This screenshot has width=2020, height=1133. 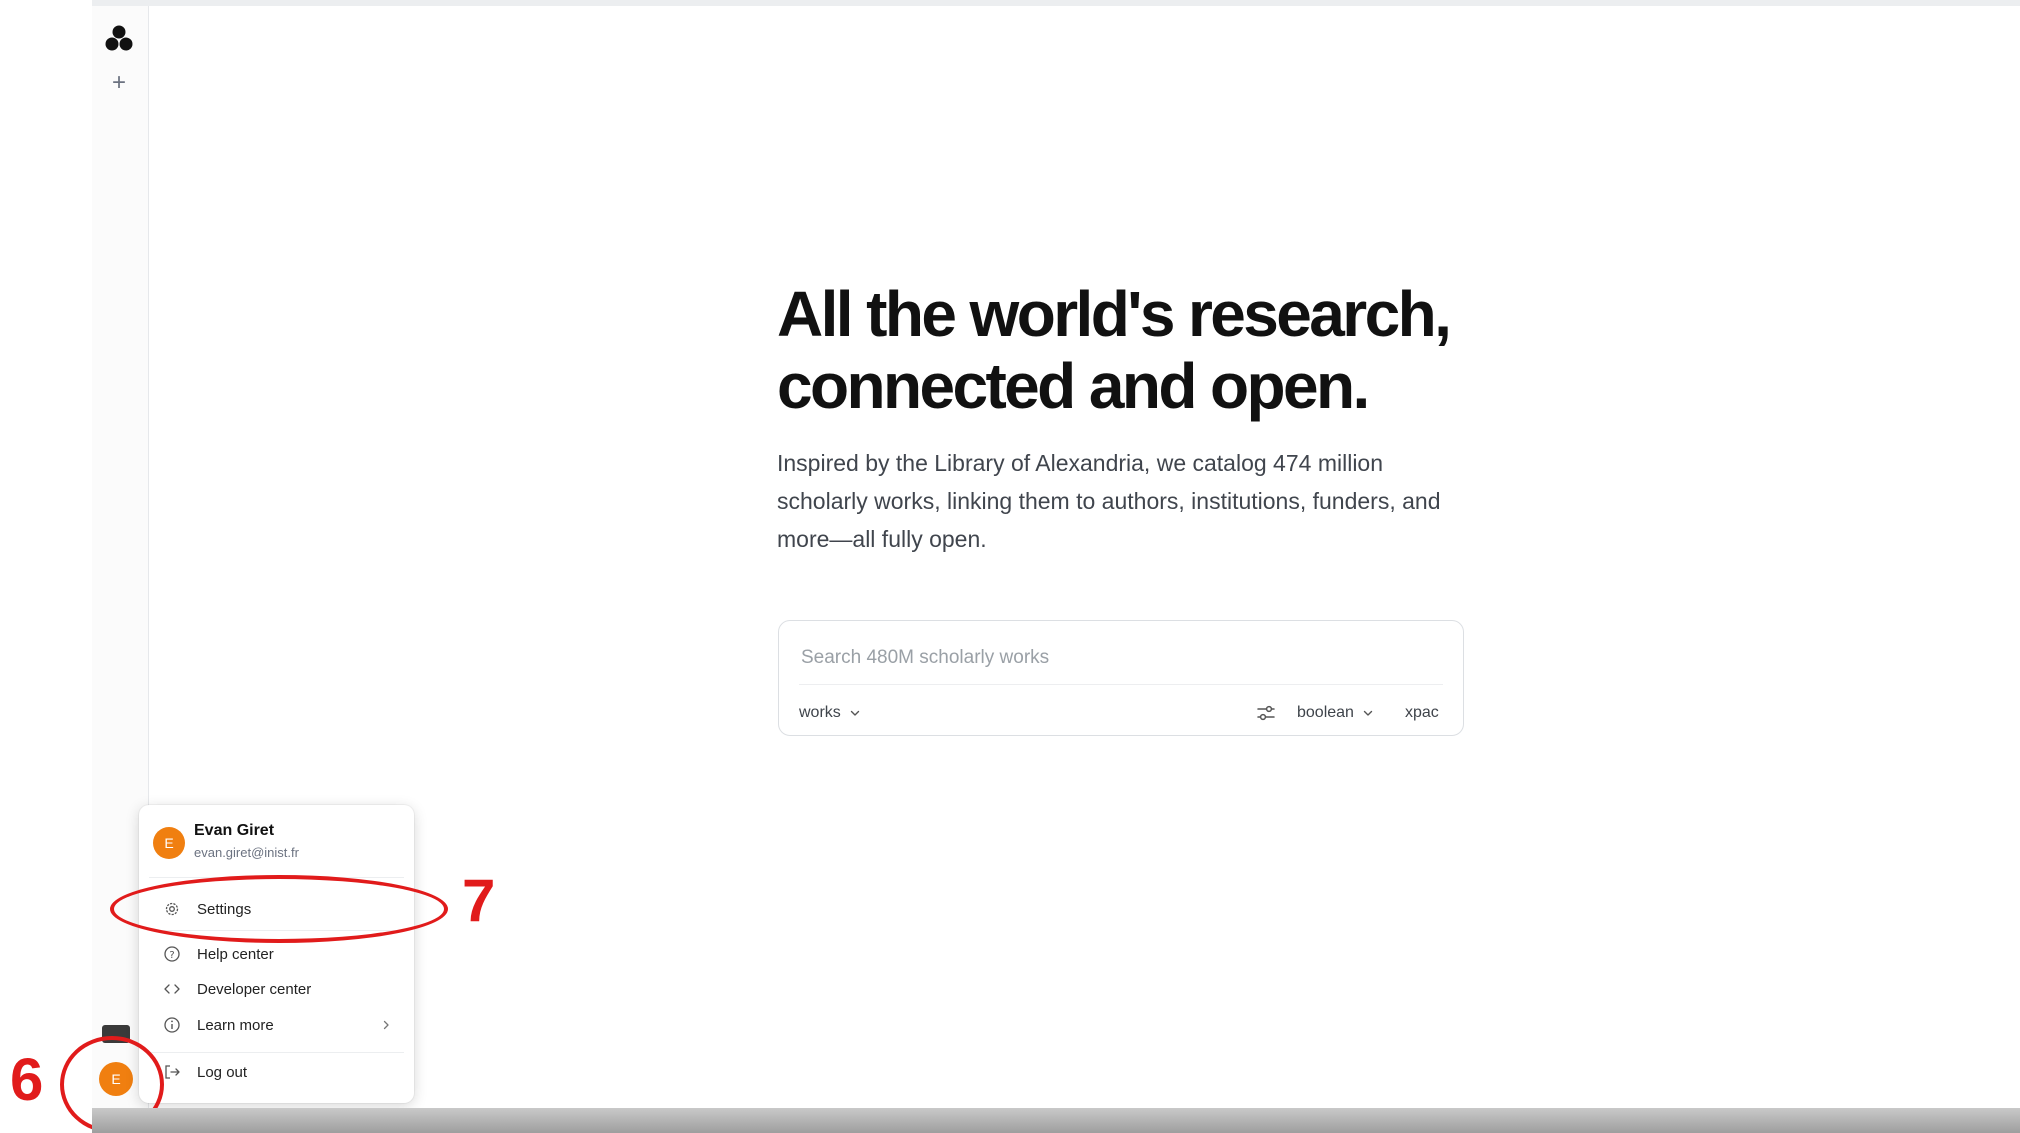 I want to click on help-circle-icon: ?, so click(x=172, y=954).